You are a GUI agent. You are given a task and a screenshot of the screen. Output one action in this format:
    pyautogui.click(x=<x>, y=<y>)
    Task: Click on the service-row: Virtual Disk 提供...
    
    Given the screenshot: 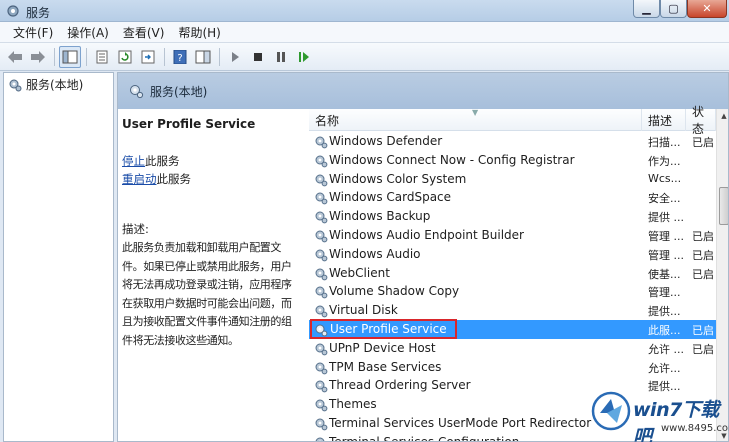 What is the action you would take?
    pyautogui.click(x=512, y=310)
    